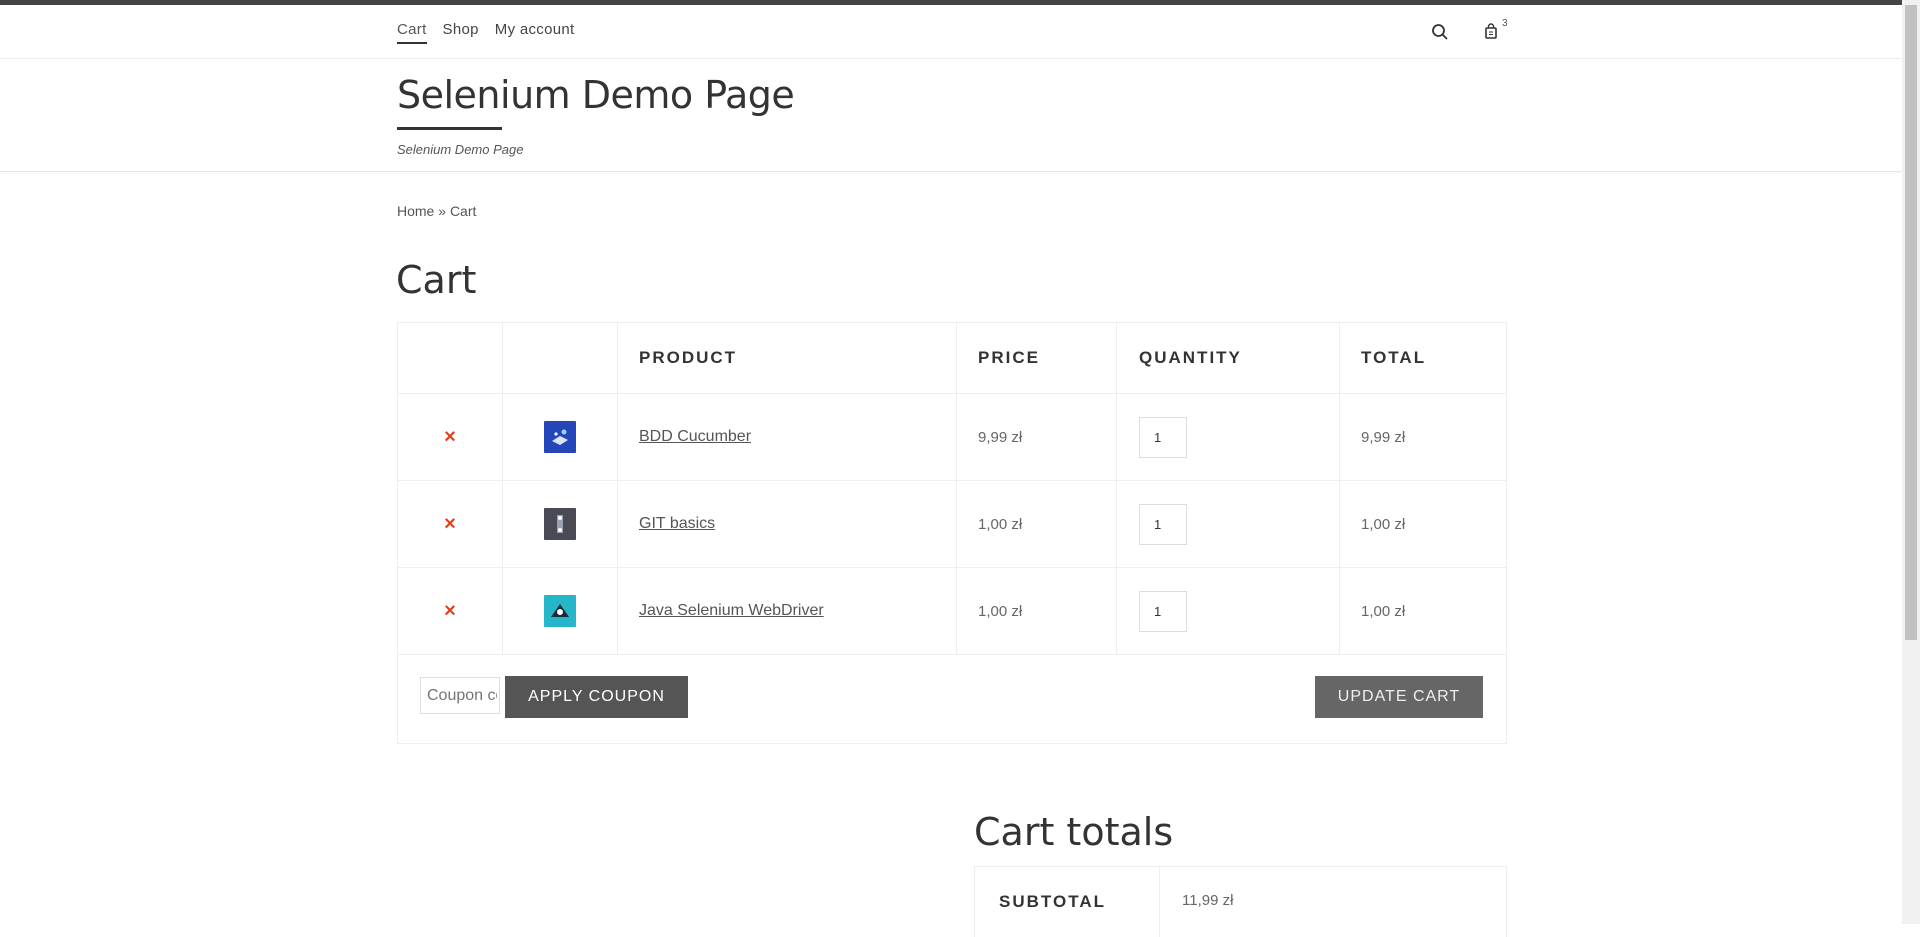 The image size is (1920, 937). I want to click on nav-link-cart: Cart, so click(412, 32).